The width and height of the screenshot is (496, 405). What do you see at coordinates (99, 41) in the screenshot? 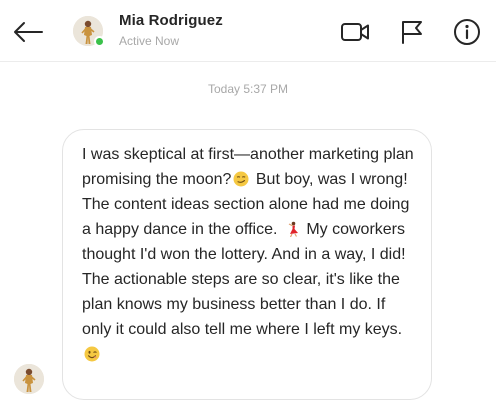
I see `online-status-indicator` at bounding box center [99, 41].